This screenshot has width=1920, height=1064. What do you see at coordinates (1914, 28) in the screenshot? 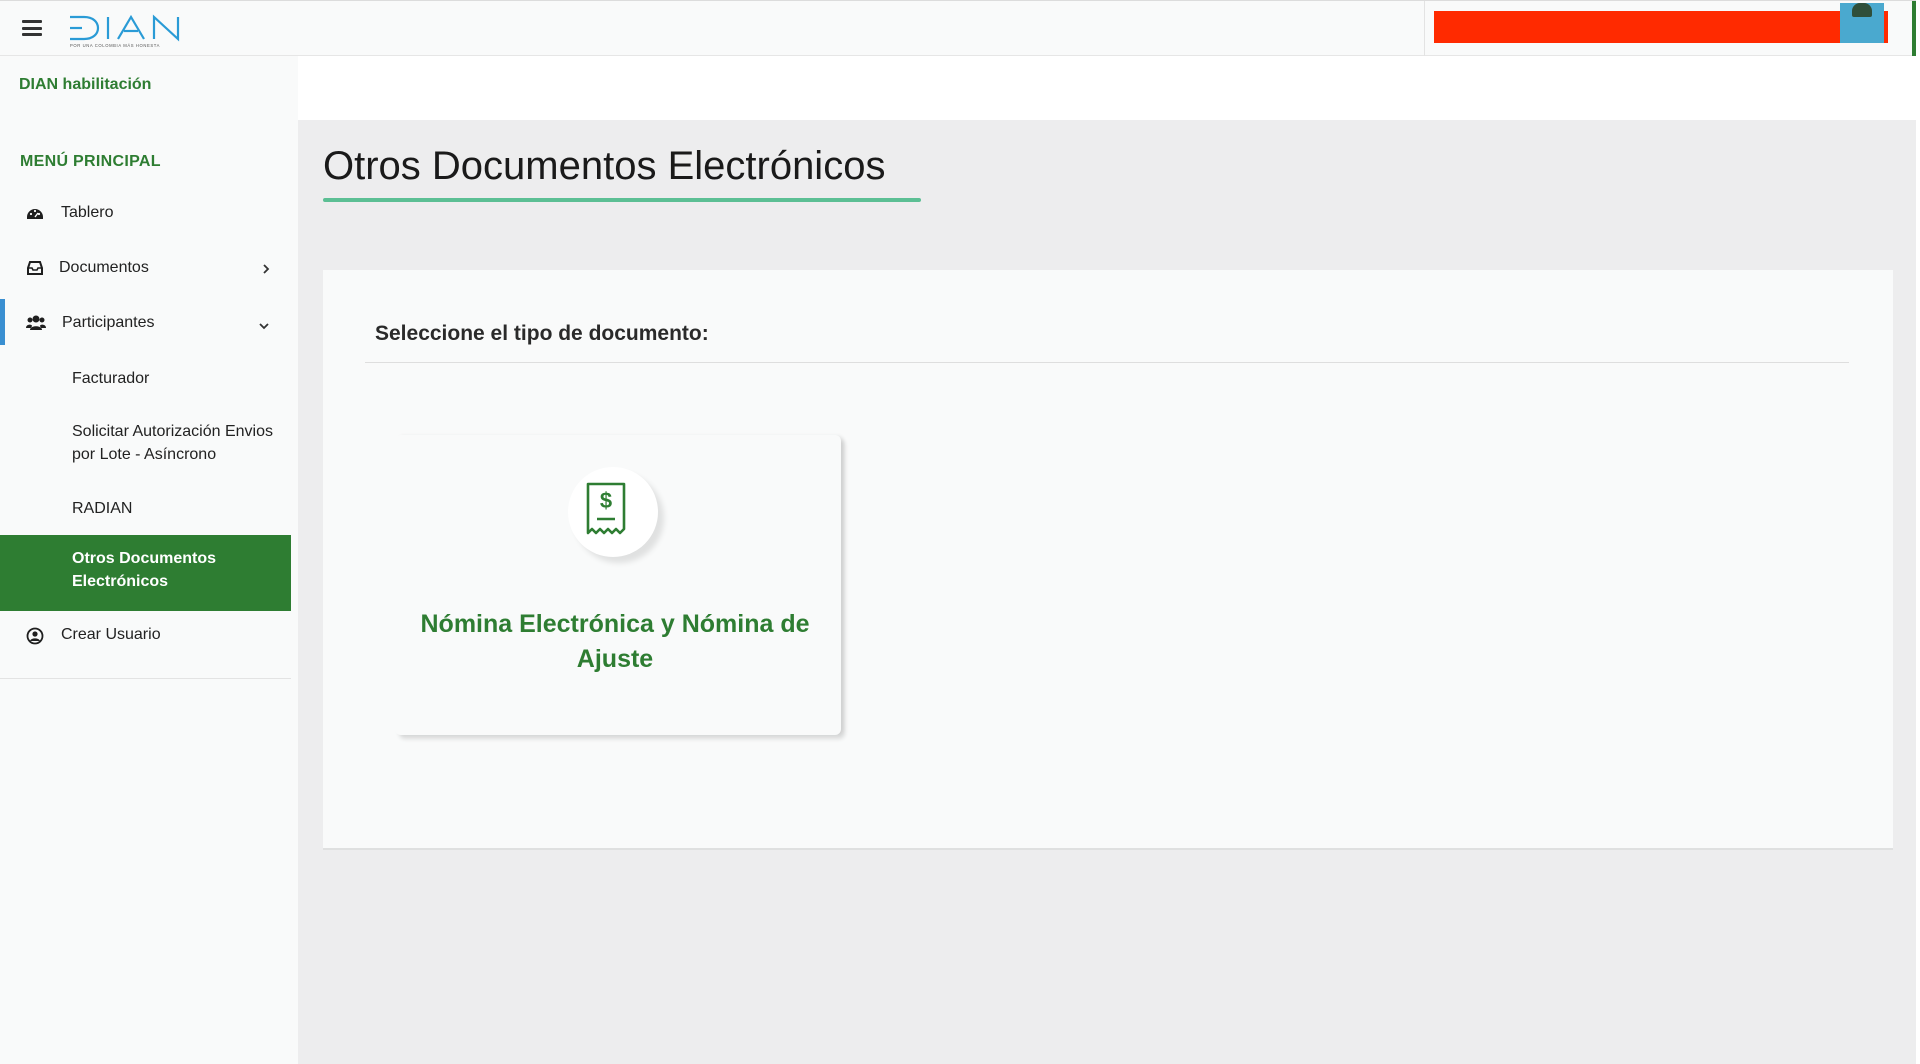
I see `header-accent-bar` at bounding box center [1914, 28].